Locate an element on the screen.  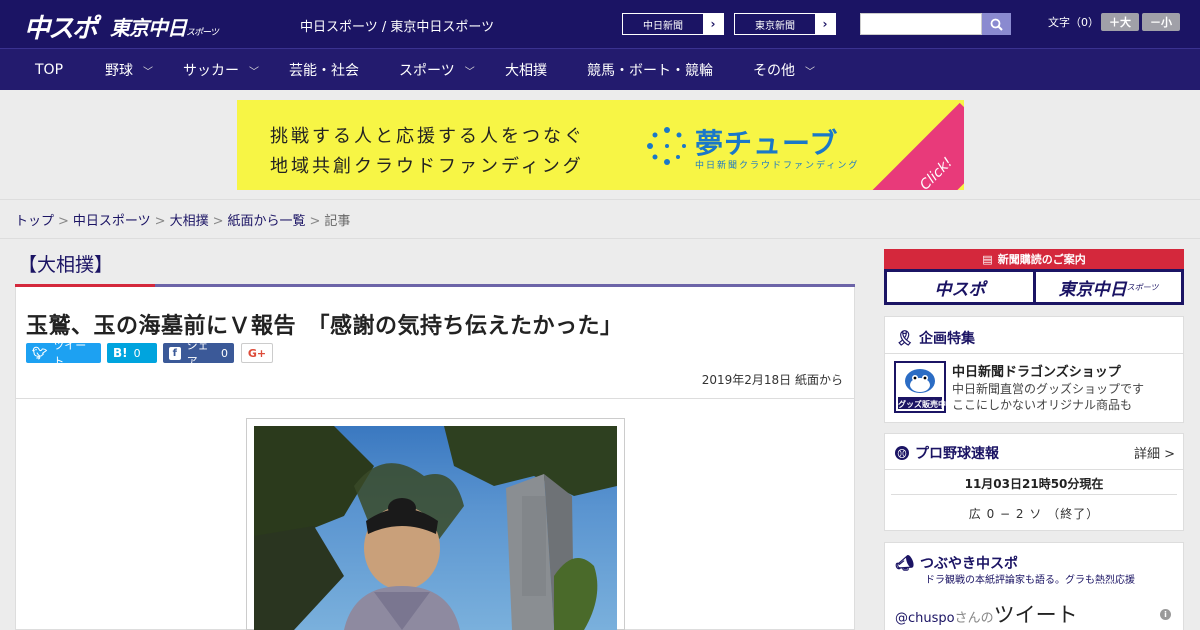
info-icon: i is located at coordinates (1165, 614).